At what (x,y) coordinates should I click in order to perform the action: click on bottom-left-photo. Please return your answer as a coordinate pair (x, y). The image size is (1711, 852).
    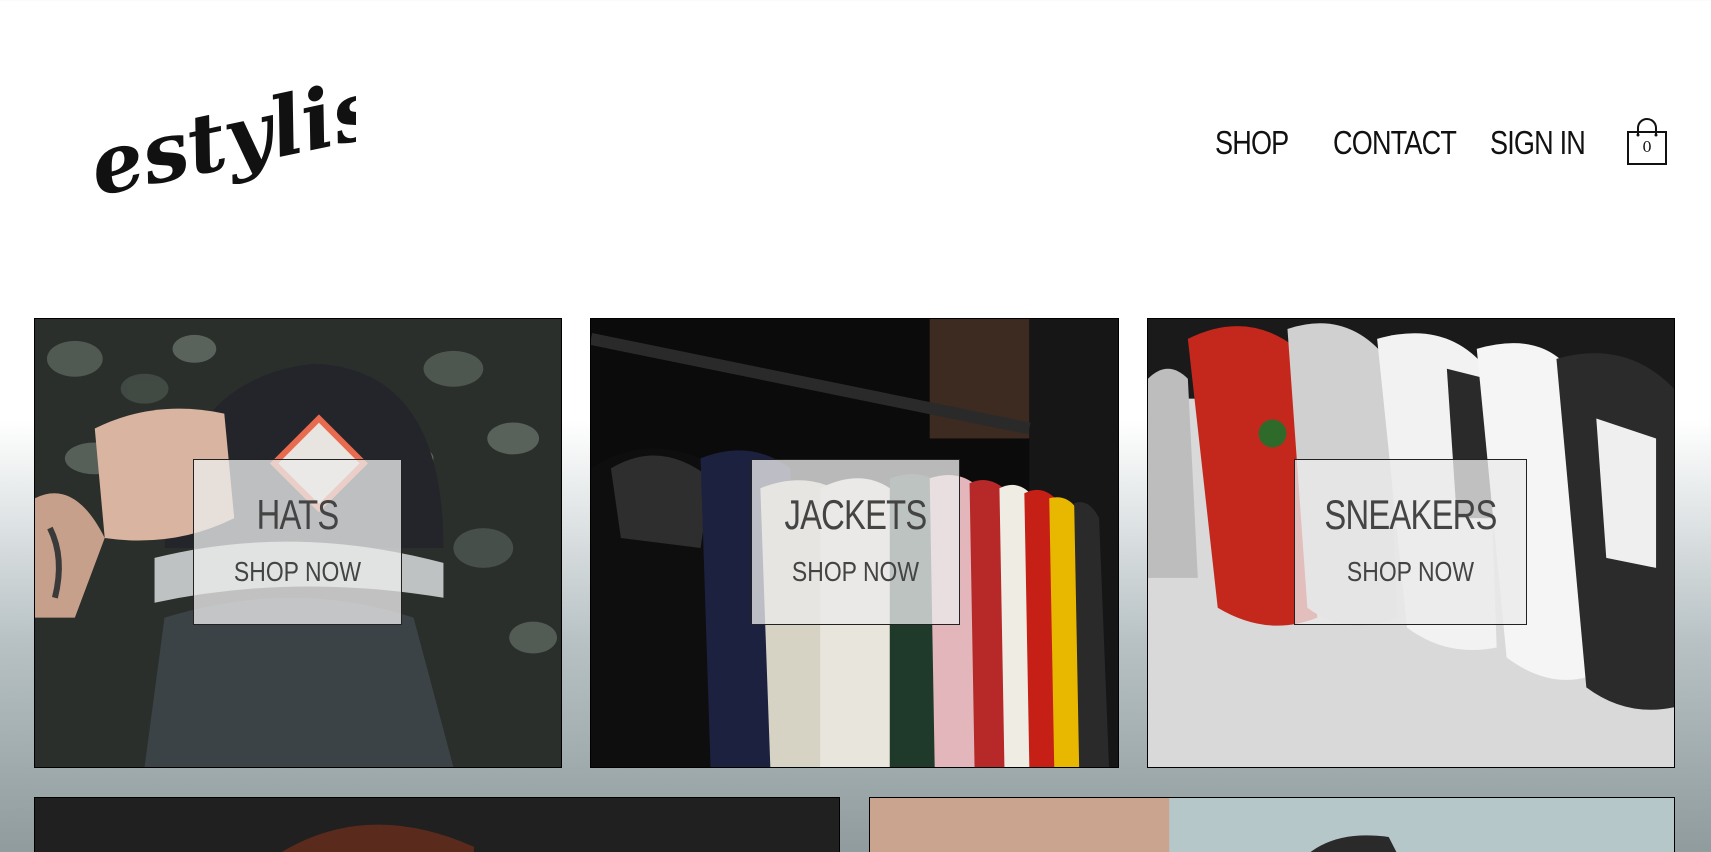
    Looking at the image, I should click on (437, 825).